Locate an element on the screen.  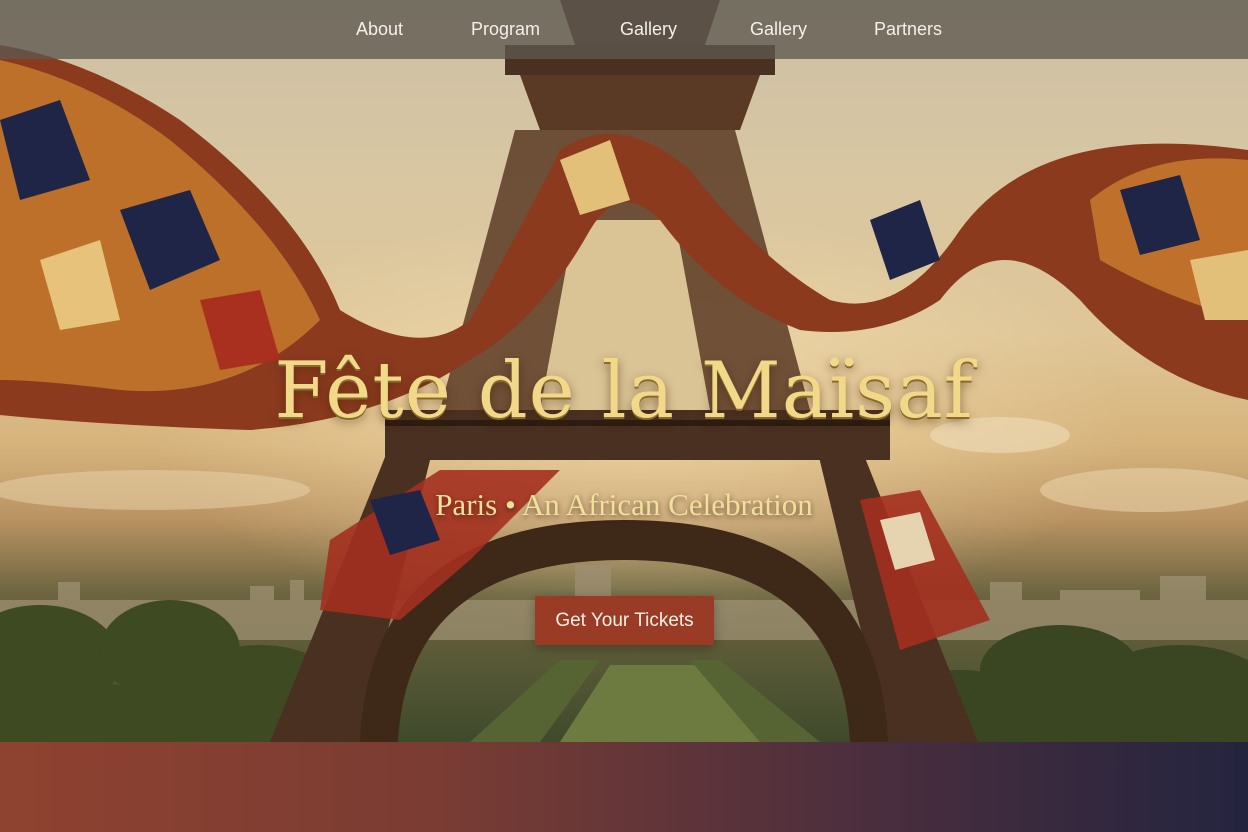
get-tickets-button: Get Your Tickets is located at coordinates (624, 620).